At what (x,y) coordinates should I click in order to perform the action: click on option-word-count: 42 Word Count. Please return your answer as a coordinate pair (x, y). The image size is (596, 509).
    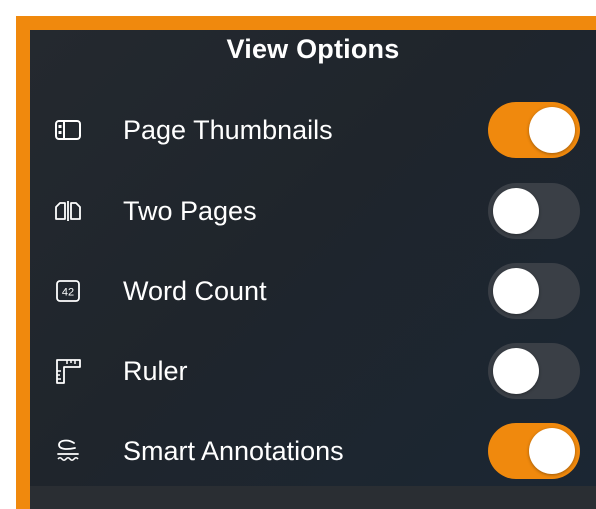
    Looking at the image, I should click on (313, 291).